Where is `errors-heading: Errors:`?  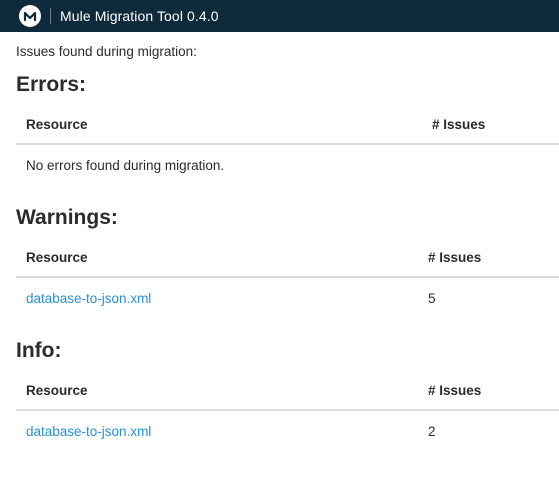
errors-heading: Errors: is located at coordinates (51, 84).